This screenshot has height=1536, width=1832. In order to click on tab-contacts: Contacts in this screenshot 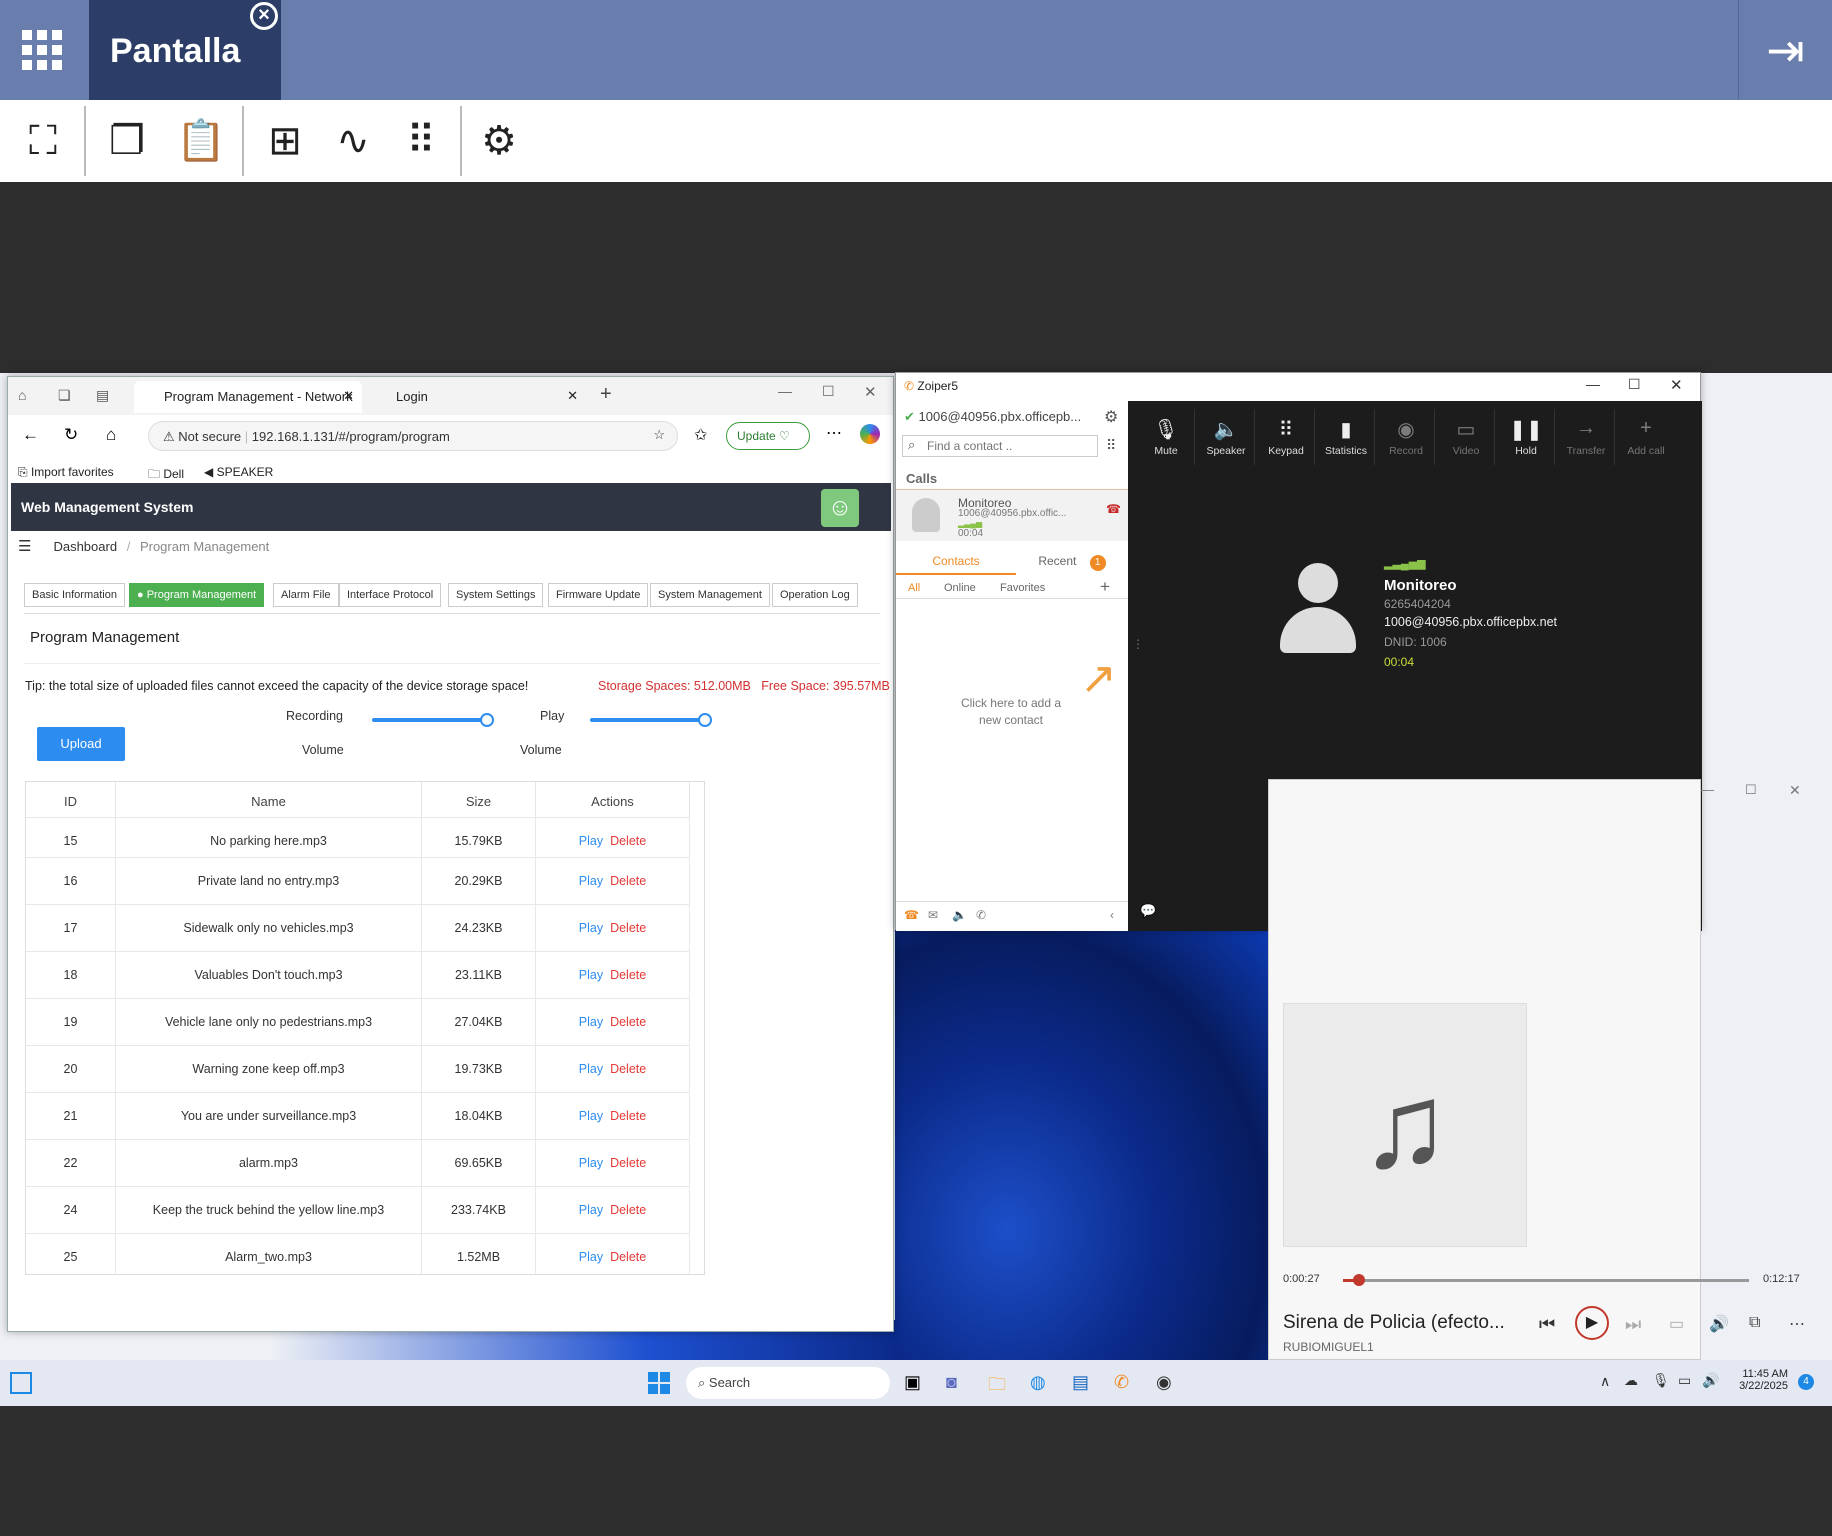, I will do `click(956, 561)`.